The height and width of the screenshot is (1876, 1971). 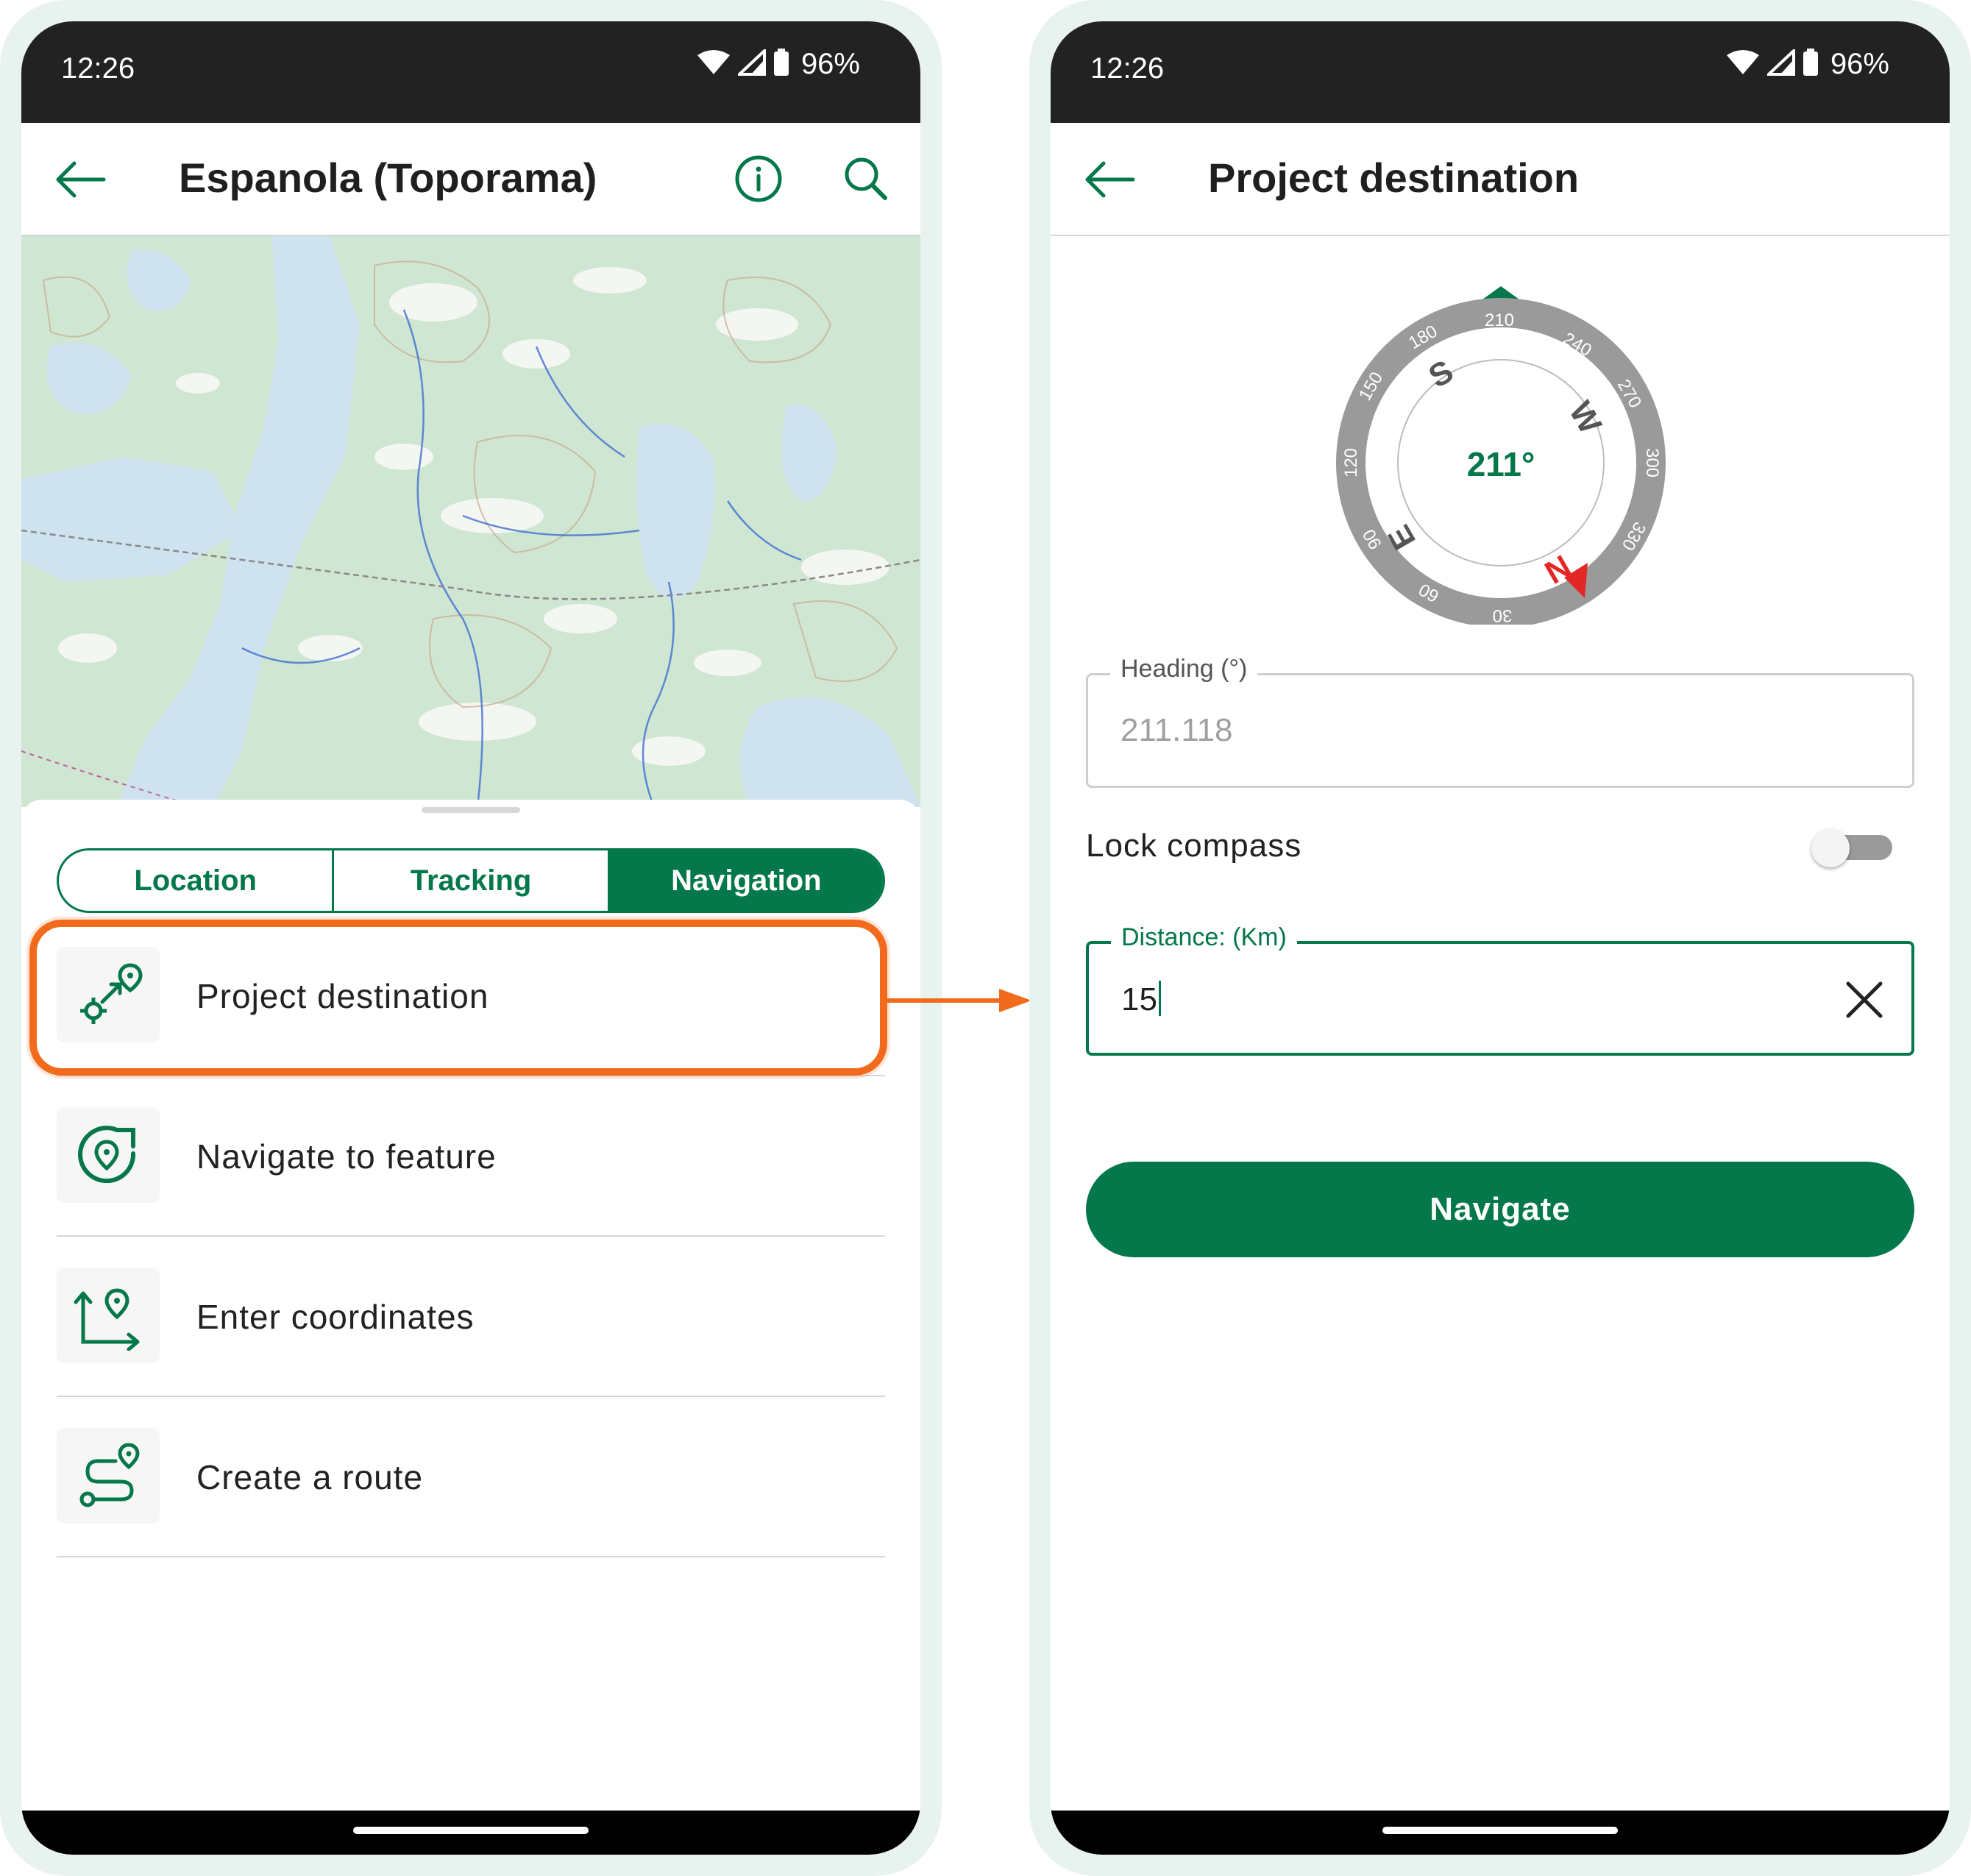 I want to click on distance-field: Distance: (Km) 15, so click(x=1500, y=989).